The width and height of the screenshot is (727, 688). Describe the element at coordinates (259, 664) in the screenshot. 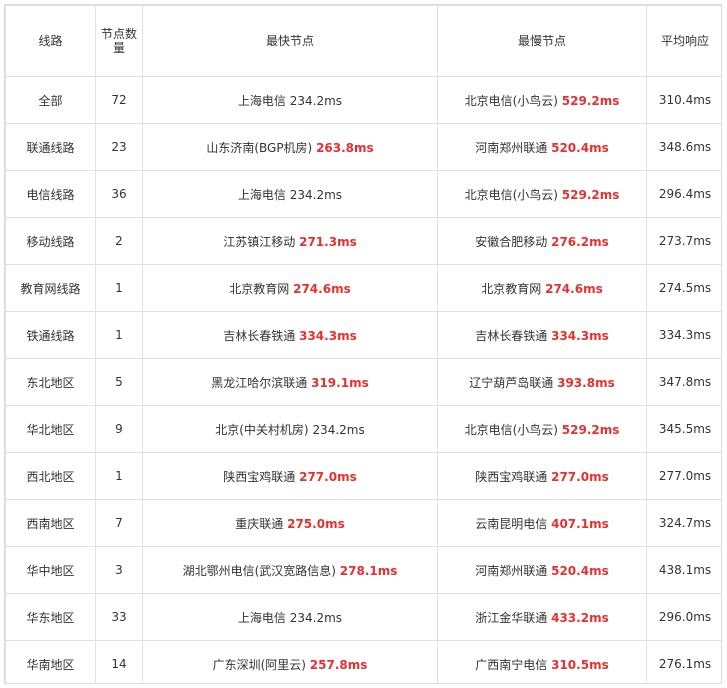

I see `fastest-node-name: 广东深圳(阿里云)` at that location.